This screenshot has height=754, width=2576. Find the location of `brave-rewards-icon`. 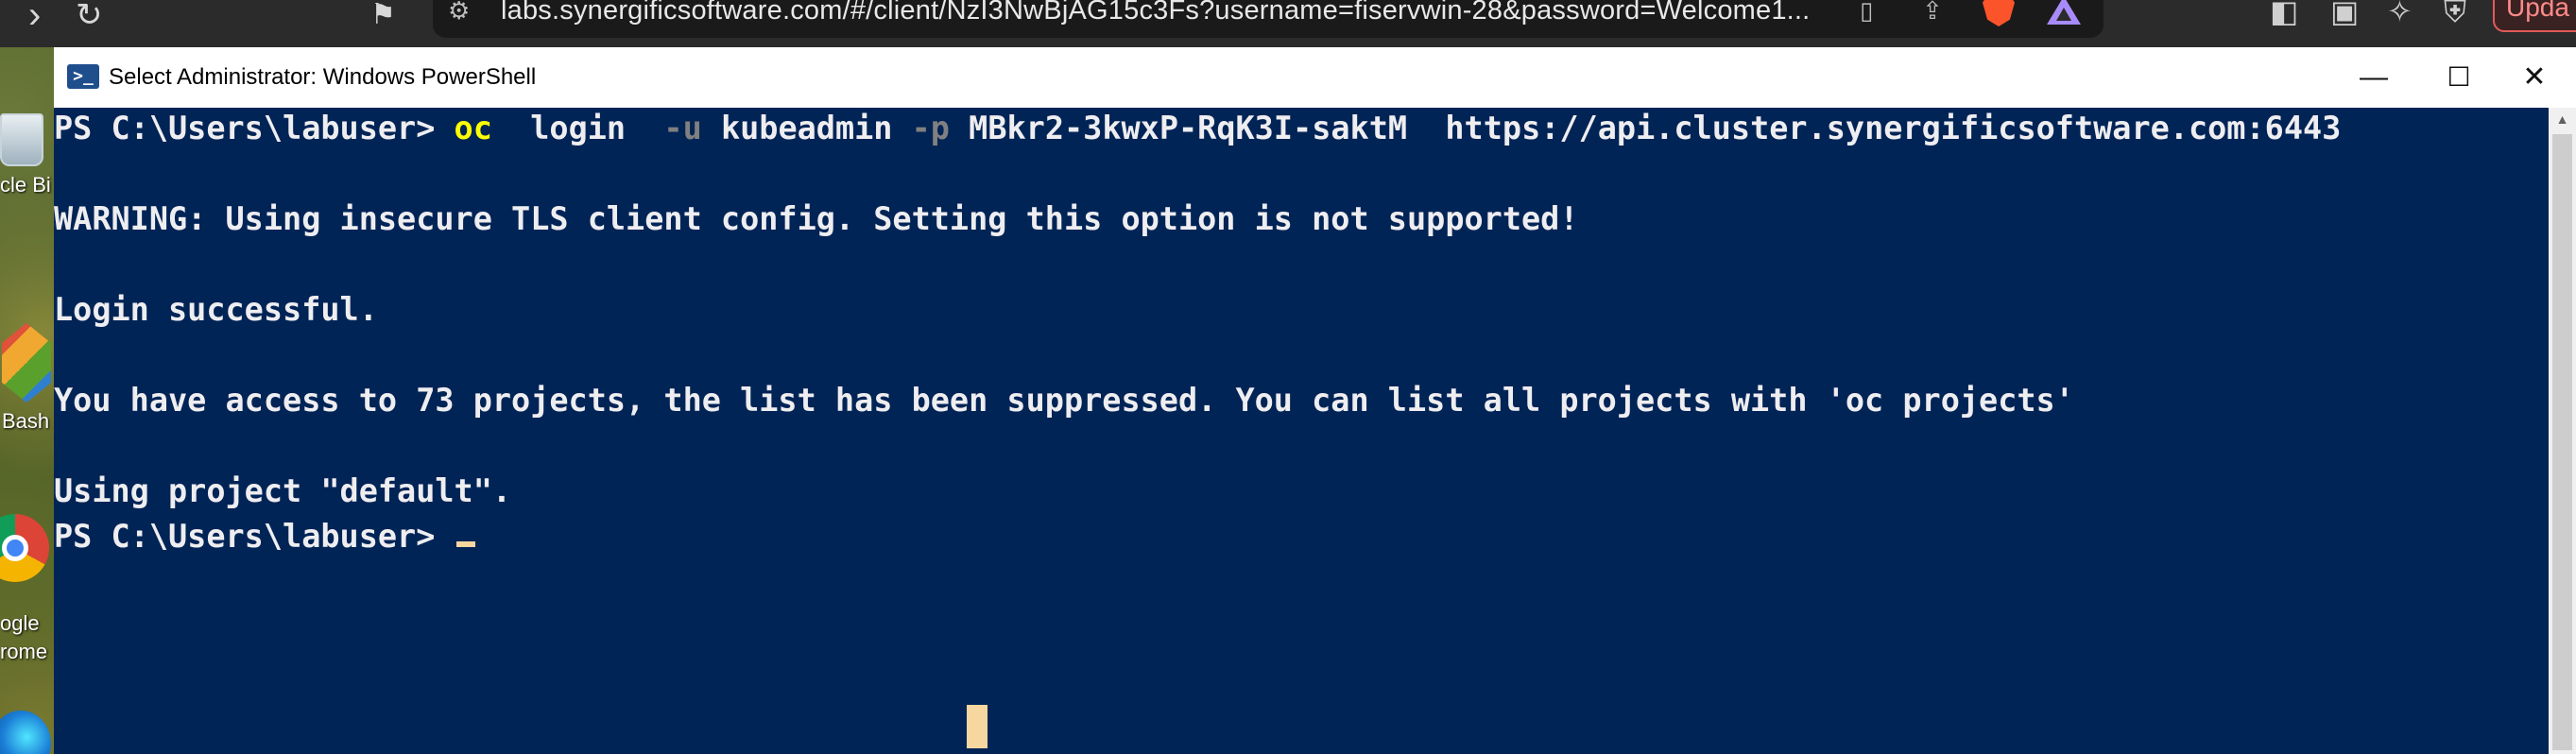

brave-rewards-icon is located at coordinates (2064, 12).